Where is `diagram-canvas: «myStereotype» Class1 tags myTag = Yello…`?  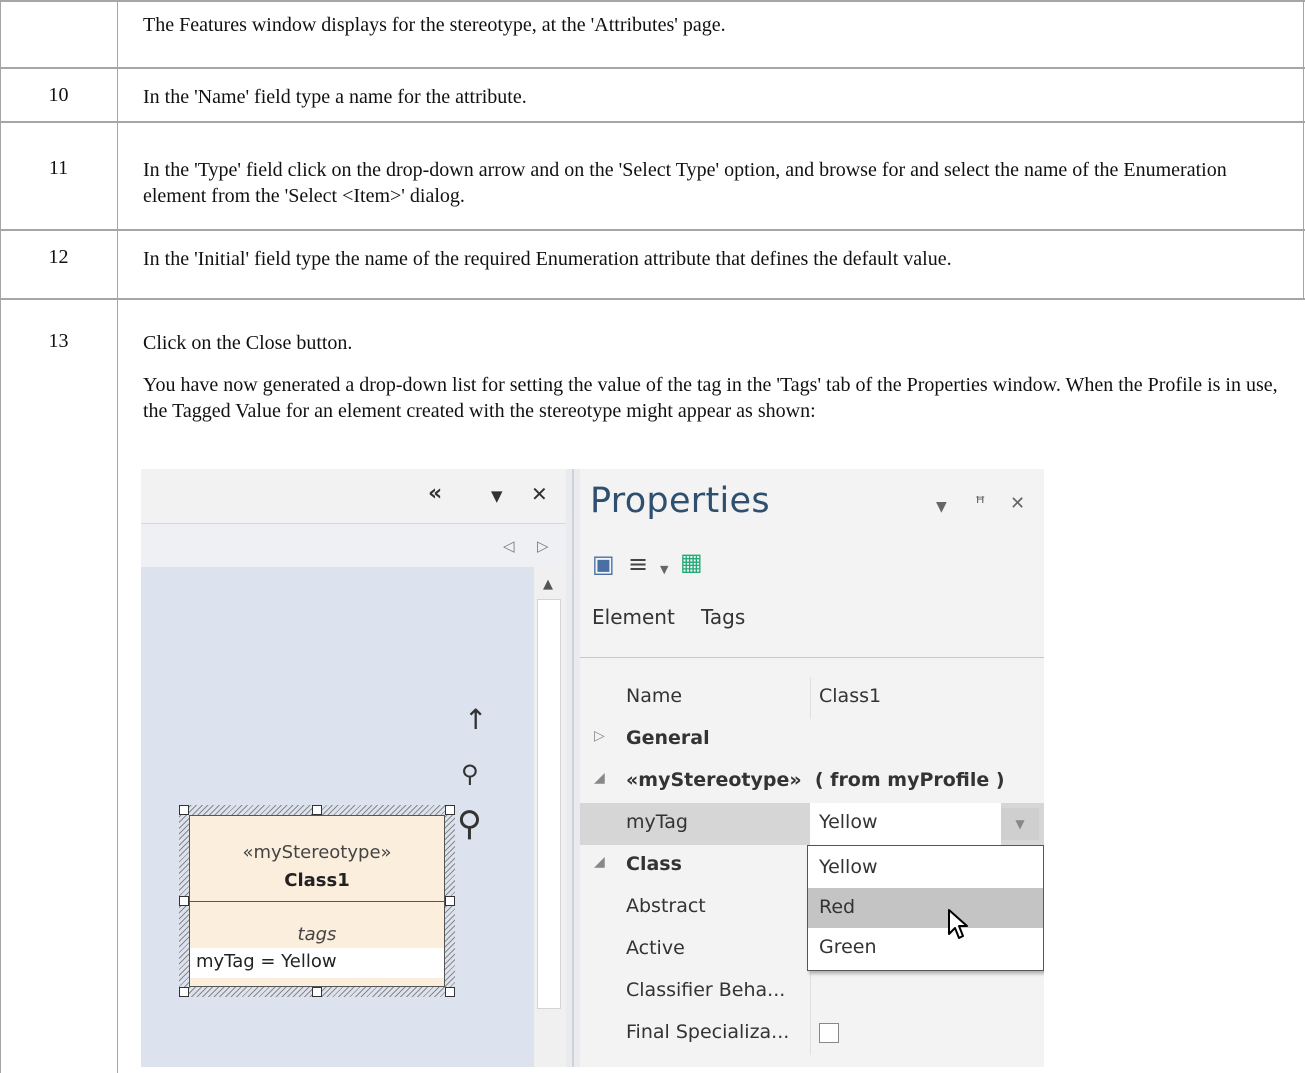
diagram-canvas: «myStereotype» Class1 tags myTag = Yello… is located at coordinates (337, 817).